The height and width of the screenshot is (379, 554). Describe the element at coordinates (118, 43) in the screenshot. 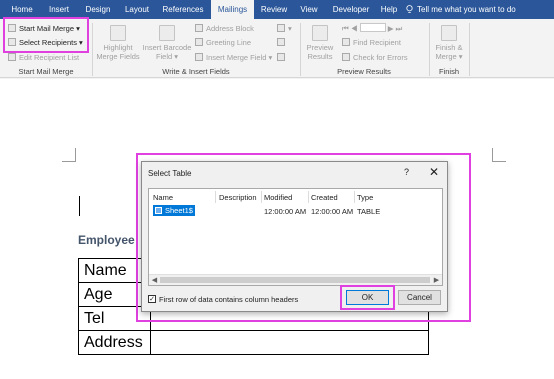

I see `highlight-merge-fields-button: Highlight Merge Fields` at that location.